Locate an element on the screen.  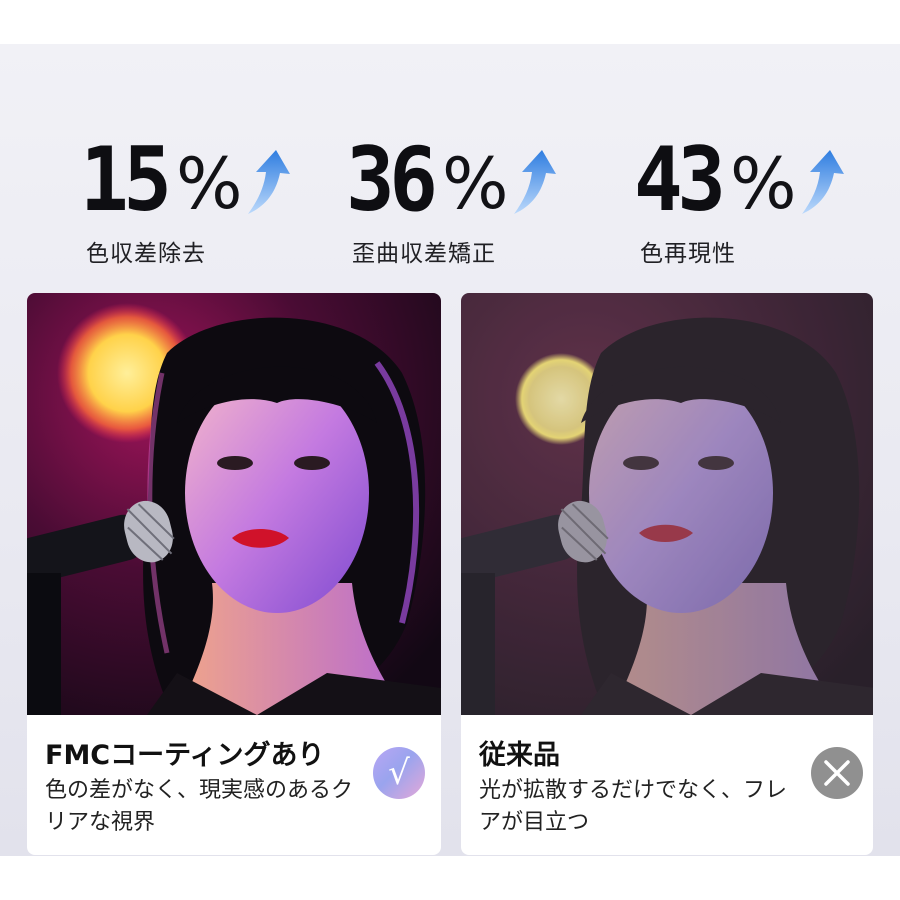
card-title: FMCコーティングあり is located at coordinates (185, 755).